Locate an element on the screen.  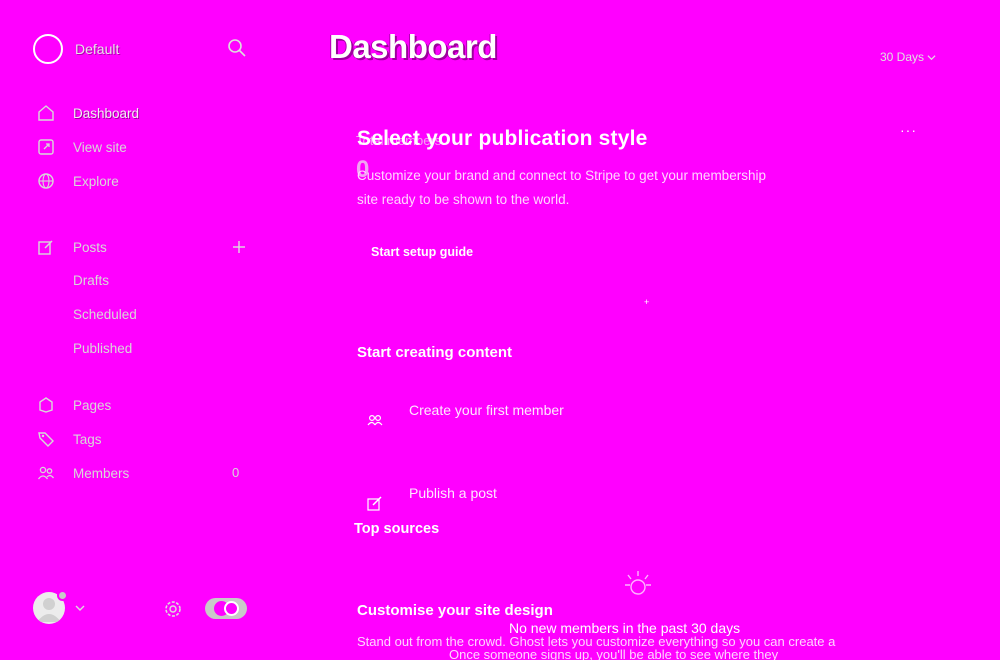
sidebar-item-tags: Tags is located at coordinates (69, 439).